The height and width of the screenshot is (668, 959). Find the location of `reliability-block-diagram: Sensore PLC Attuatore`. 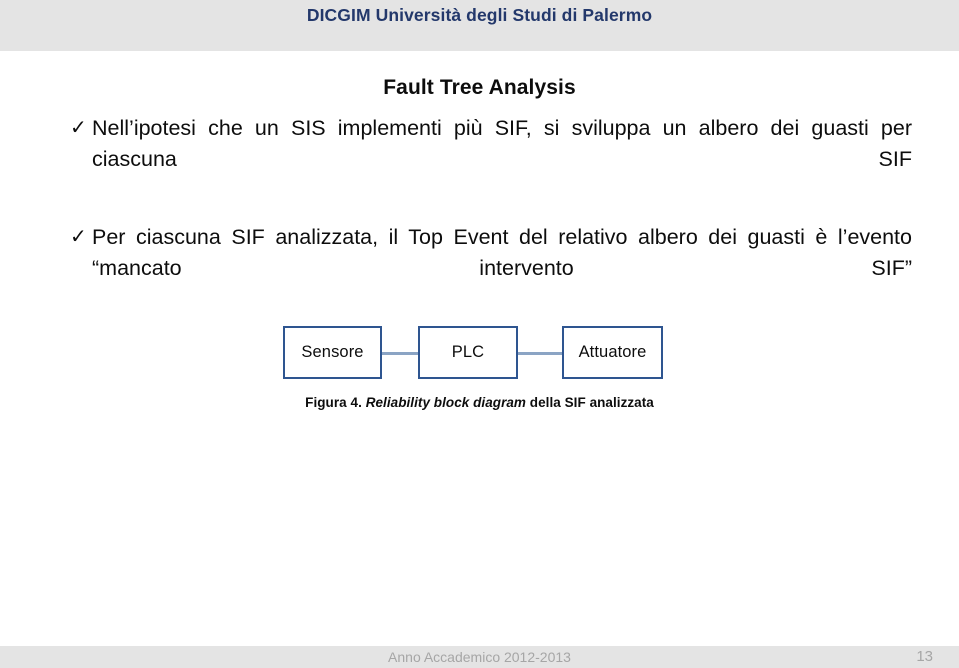

reliability-block-diagram: Sensore PLC Attuatore is located at coordinates (473, 353).